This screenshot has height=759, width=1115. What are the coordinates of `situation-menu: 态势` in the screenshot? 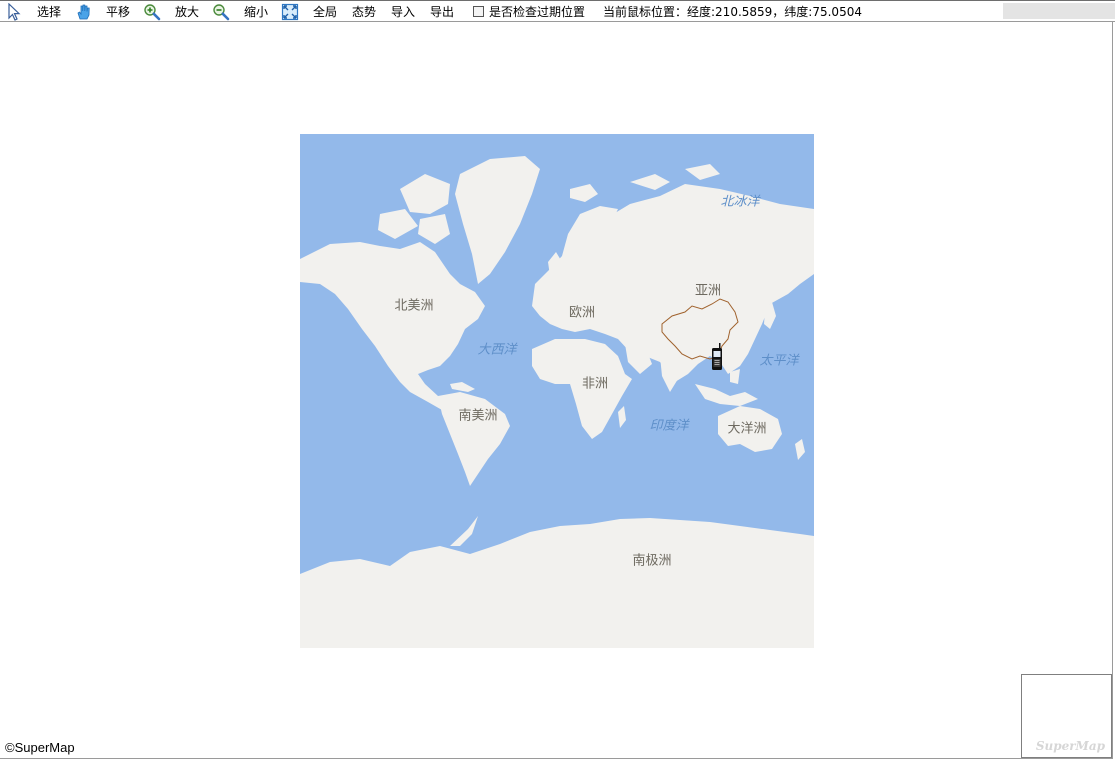 It's located at (364, 12).